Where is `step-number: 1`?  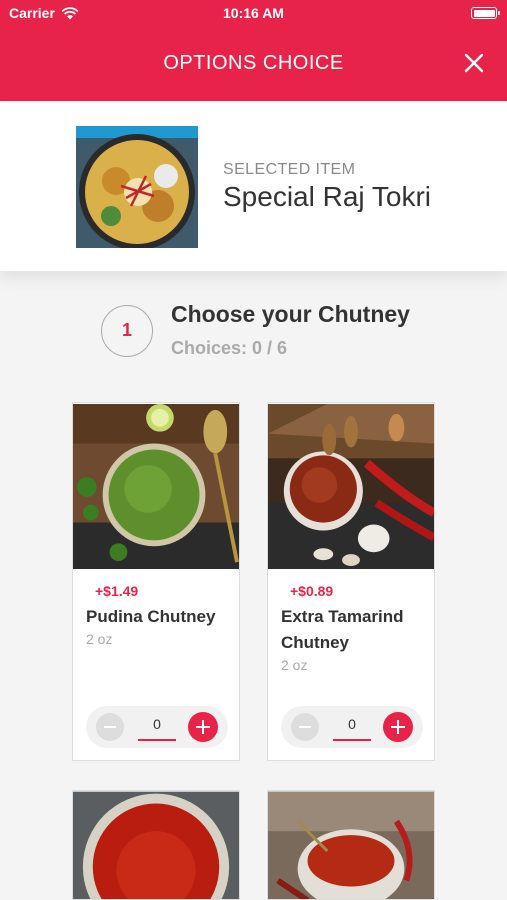
step-number: 1 is located at coordinates (127, 331).